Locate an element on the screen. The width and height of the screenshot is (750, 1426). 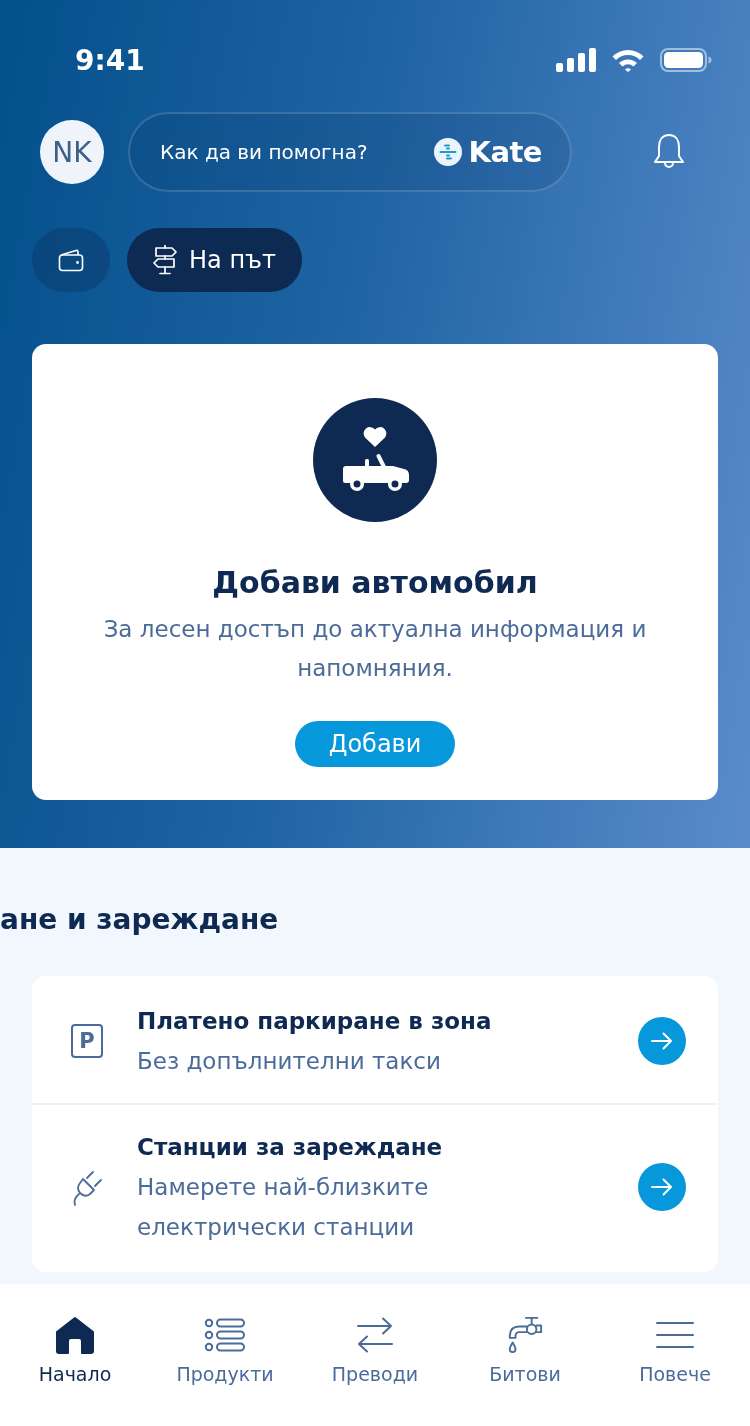
section-title: ане и зареждане is located at coordinates (140, 920).